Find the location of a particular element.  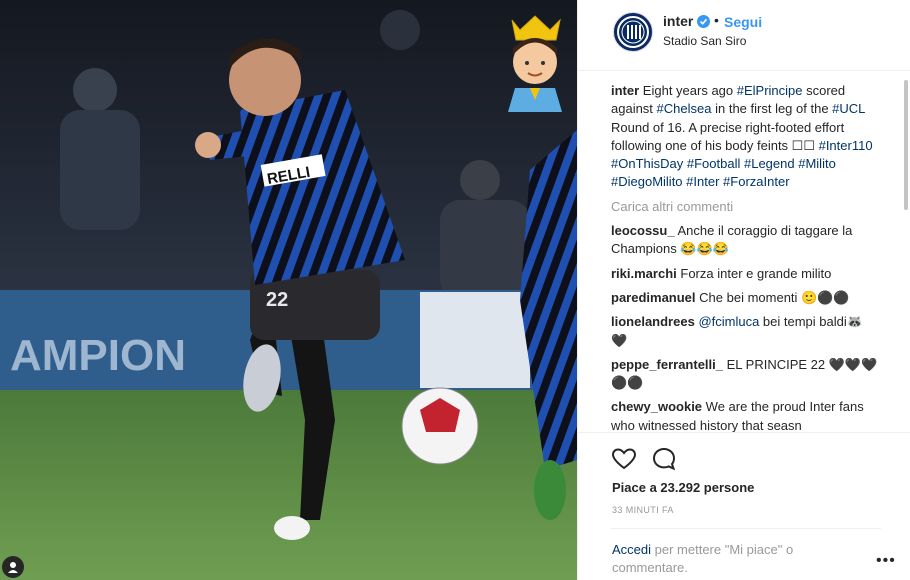

inter-logo-icon is located at coordinates (633, 32).